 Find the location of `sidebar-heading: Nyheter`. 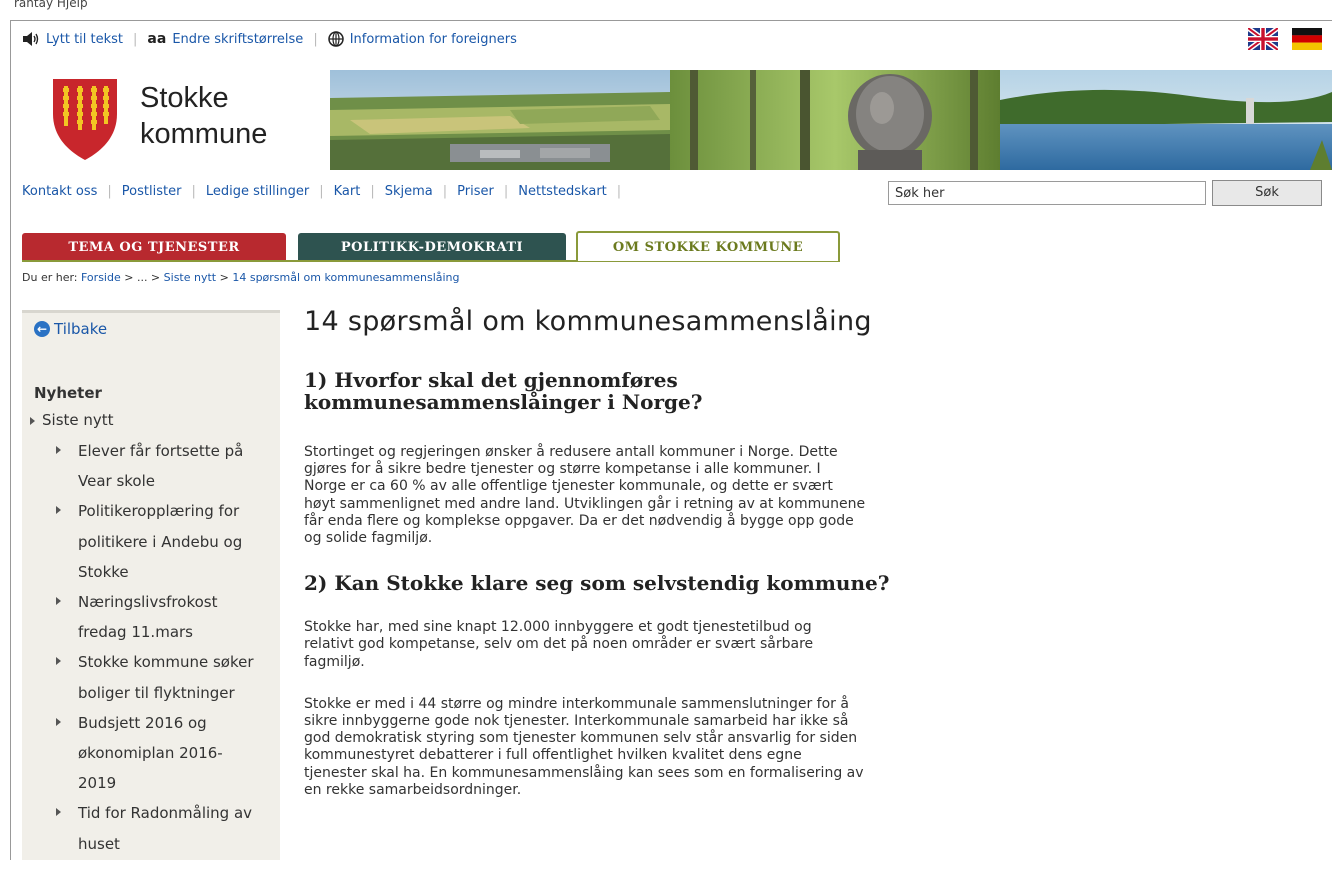

sidebar-heading: Nyheter is located at coordinates (68, 393).